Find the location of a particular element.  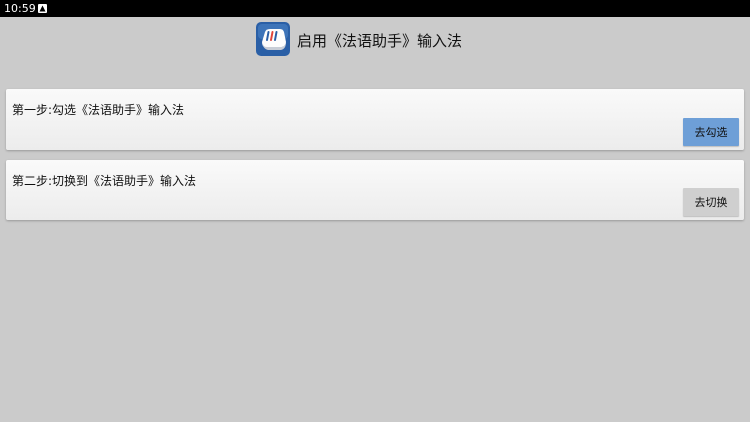

step-card-check: 第一步:勾选《法语助手》输入法 去勾选 is located at coordinates (375, 119).